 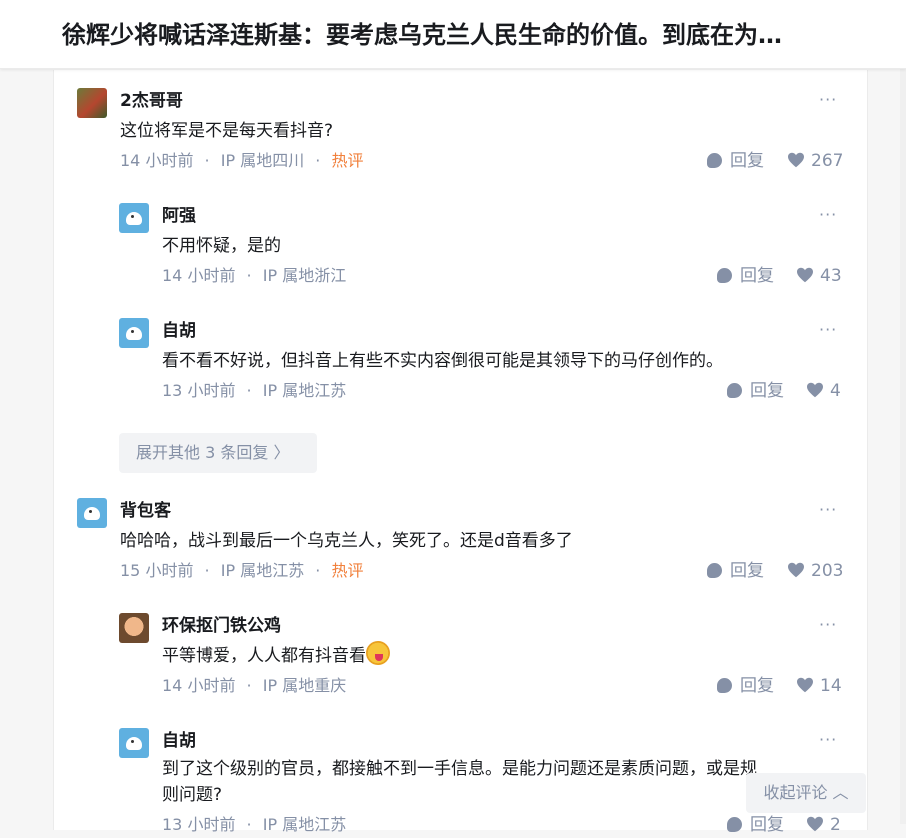 I want to click on like-button: 203, so click(x=815, y=571).